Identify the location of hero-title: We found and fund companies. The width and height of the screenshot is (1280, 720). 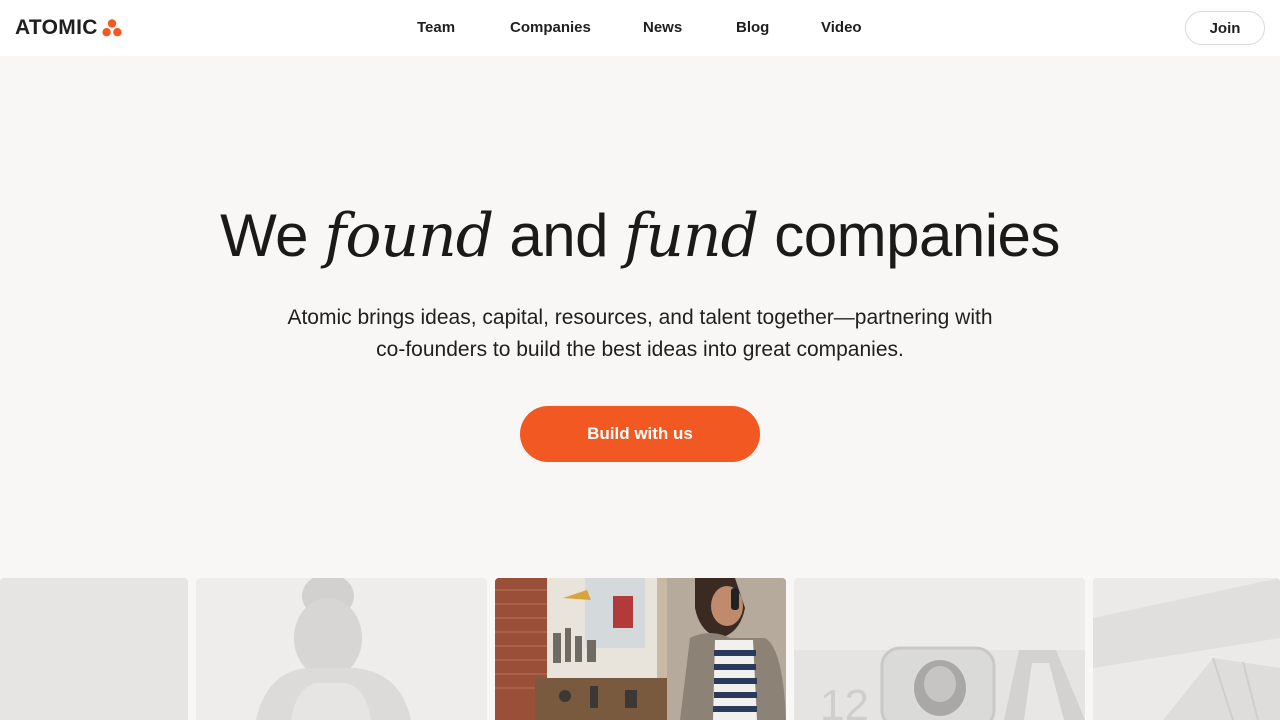
(640, 236).